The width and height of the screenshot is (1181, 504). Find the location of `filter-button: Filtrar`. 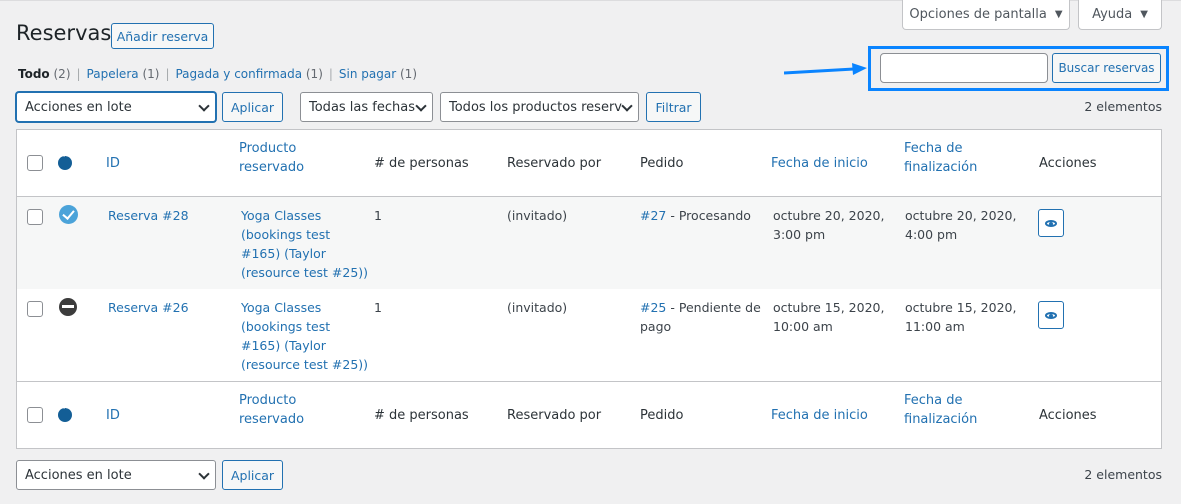

filter-button: Filtrar is located at coordinates (673, 107).